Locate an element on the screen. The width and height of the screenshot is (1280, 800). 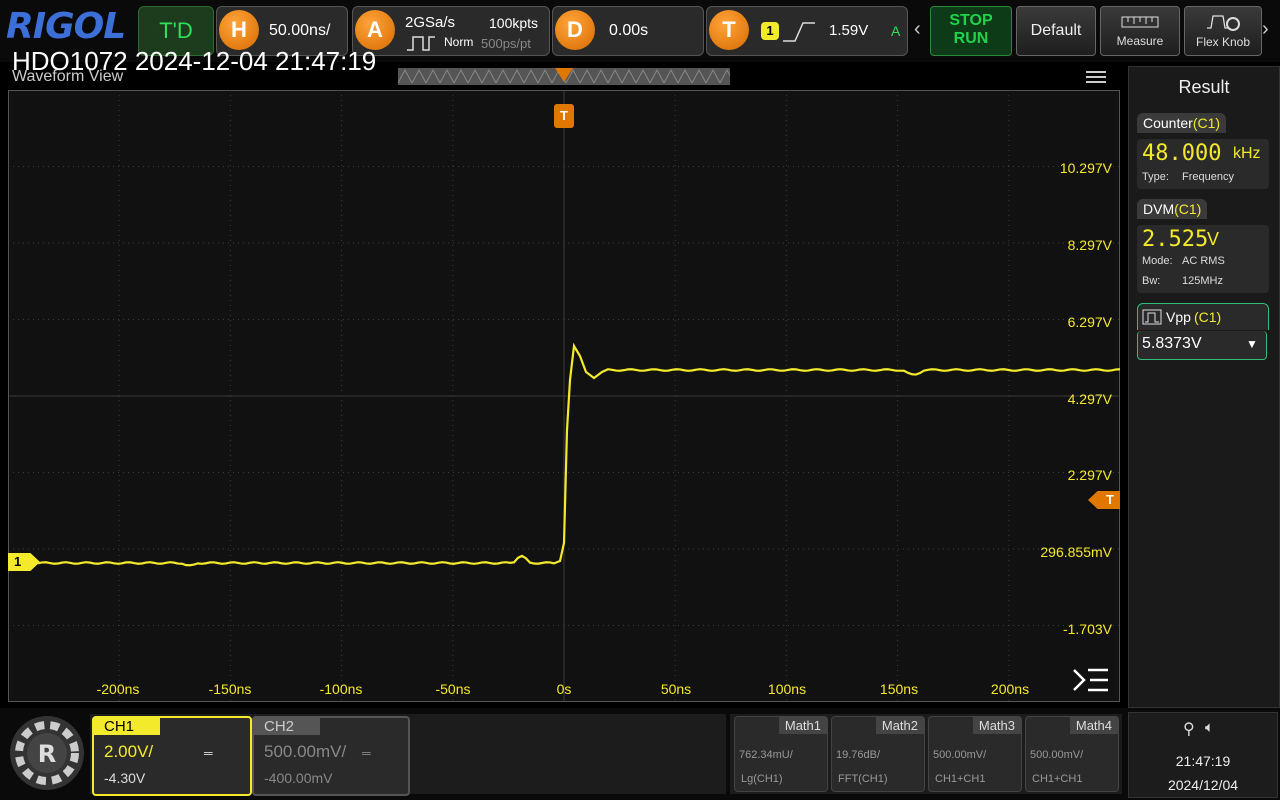
math2-box: Math2 19.76dB/ FFT(CH1) is located at coordinates (878, 754).